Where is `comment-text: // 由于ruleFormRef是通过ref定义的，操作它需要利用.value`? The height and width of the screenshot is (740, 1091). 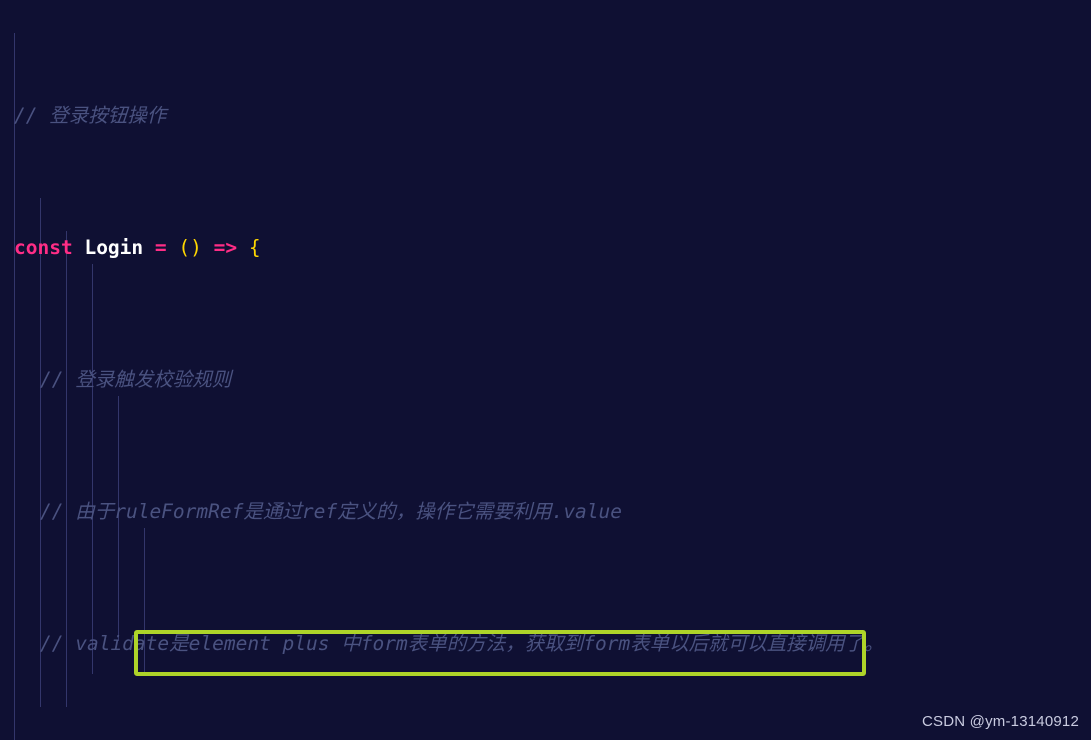 comment-text: // 由于ruleFormRef是通过ref定义的，操作它需要利用.value is located at coordinates (331, 511).